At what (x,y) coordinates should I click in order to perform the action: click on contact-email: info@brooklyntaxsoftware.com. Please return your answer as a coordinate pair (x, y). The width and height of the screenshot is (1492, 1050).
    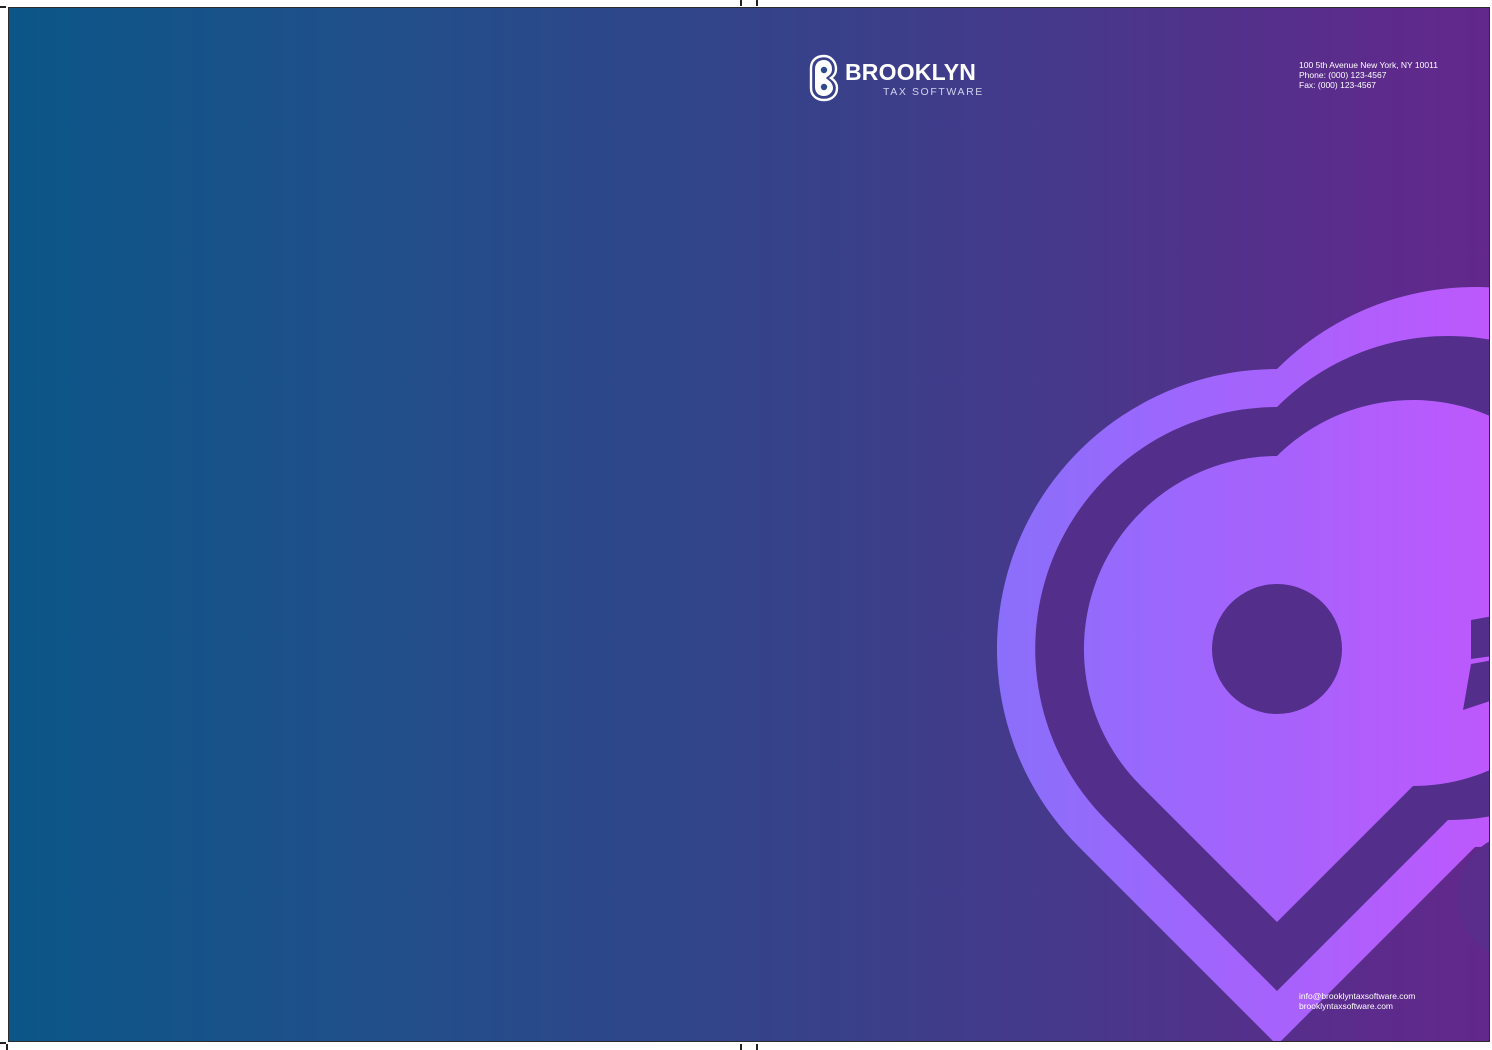
    Looking at the image, I should click on (1357, 996).